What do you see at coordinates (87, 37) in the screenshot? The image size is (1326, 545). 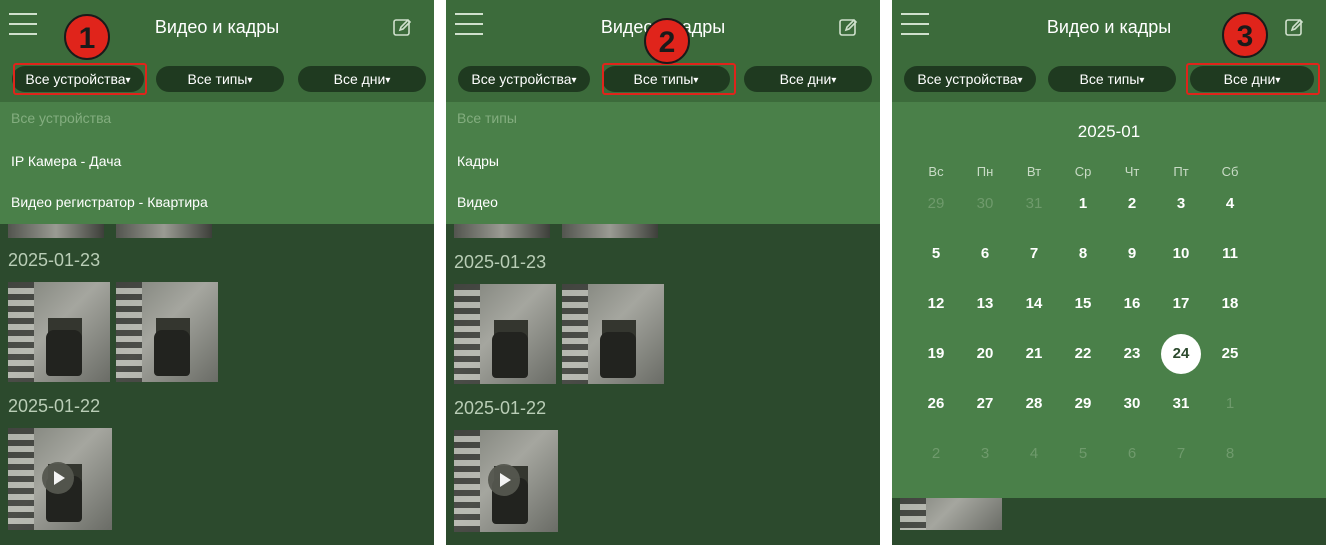 I see `step-badge: 1` at bounding box center [87, 37].